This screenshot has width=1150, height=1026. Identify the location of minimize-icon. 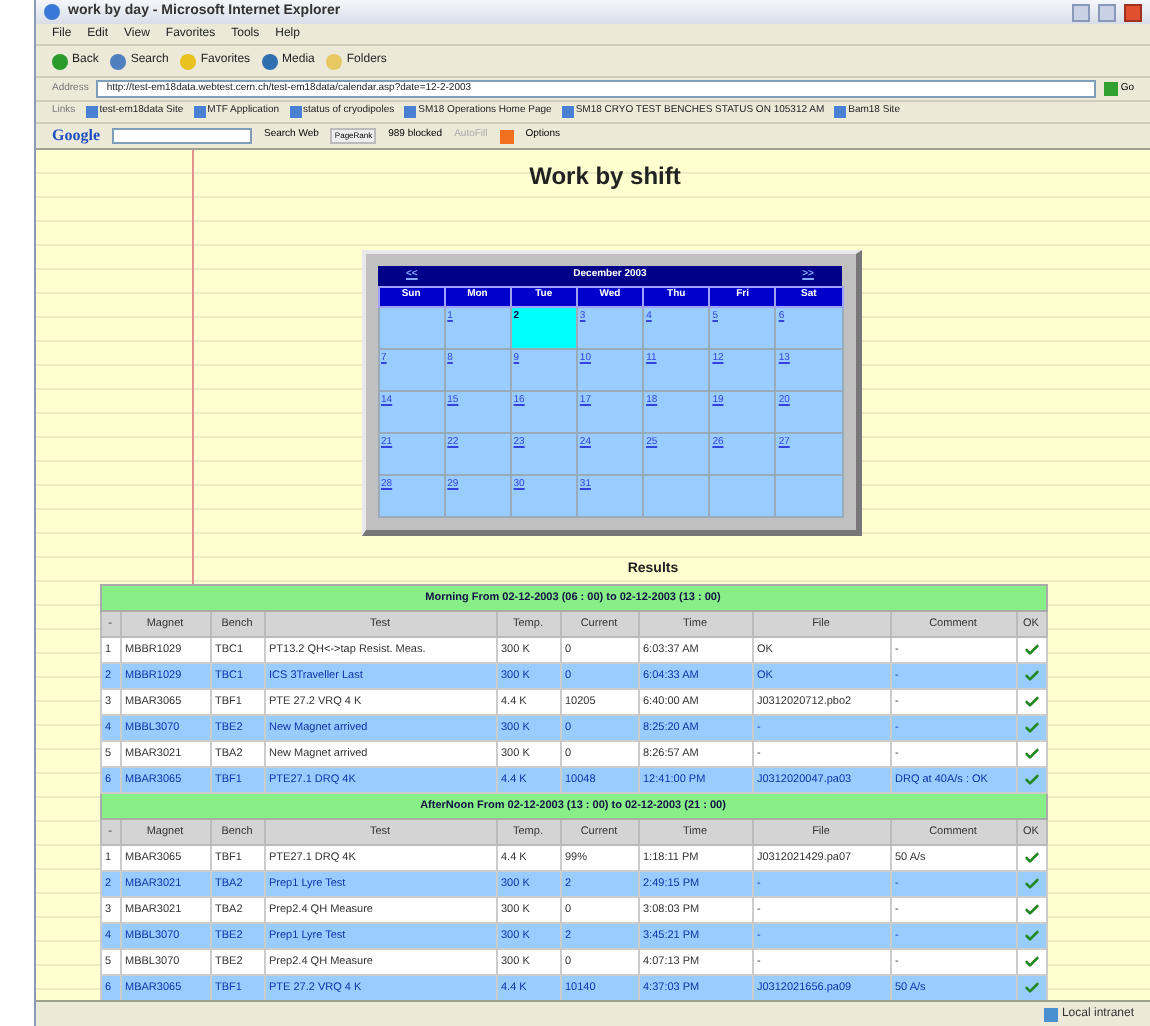
(1081, 12).